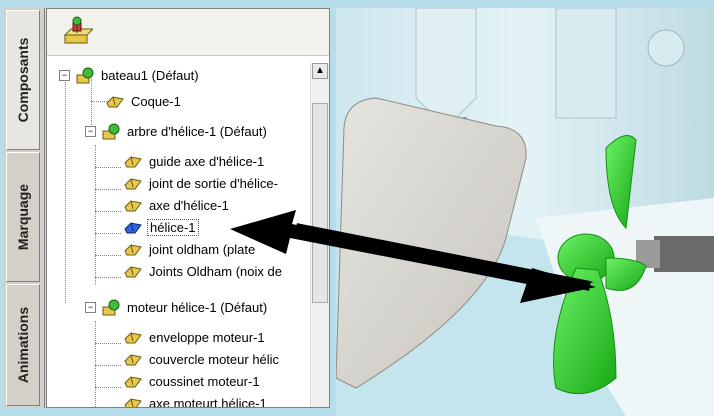 The width and height of the screenshot is (714, 416). I want to click on callout-arrow, so click(413, 256).